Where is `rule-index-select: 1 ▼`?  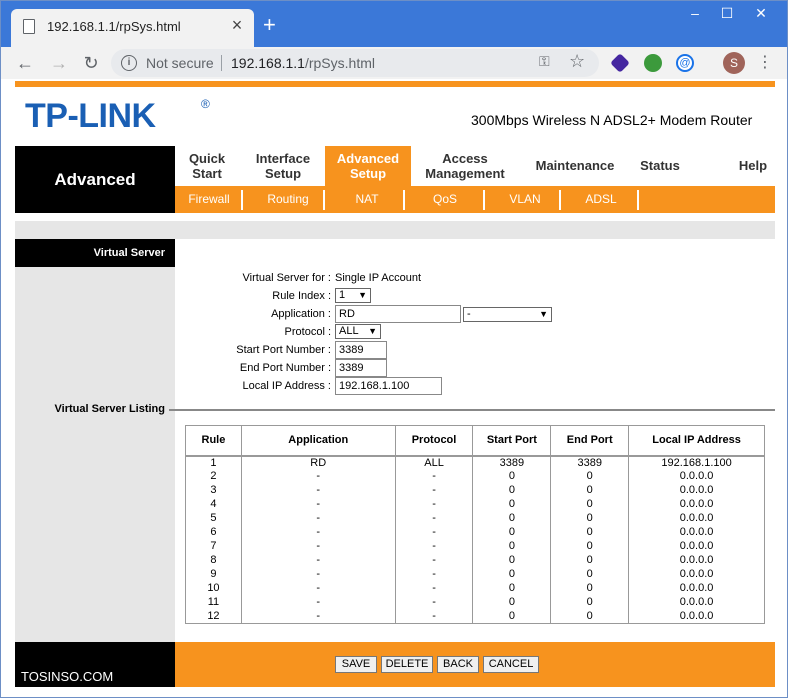
rule-index-select: 1 ▼ is located at coordinates (353, 295).